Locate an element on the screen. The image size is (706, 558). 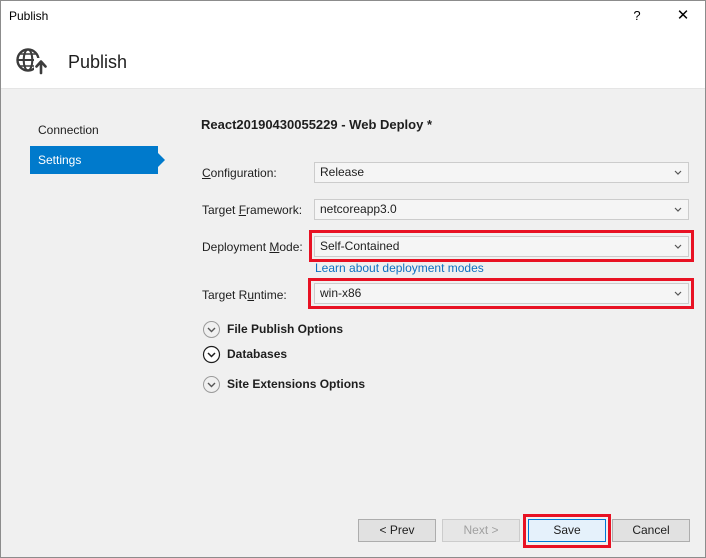
configuration-value: Release is located at coordinates (342, 172).